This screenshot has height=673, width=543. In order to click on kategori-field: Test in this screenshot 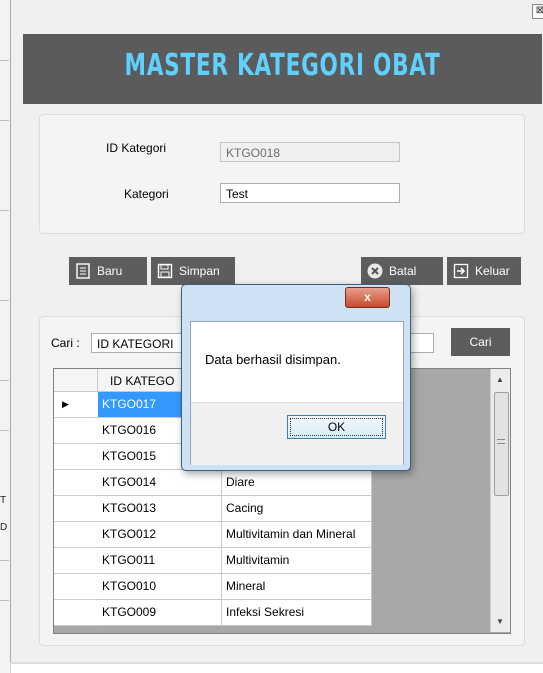, I will do `click(310, 193)`.